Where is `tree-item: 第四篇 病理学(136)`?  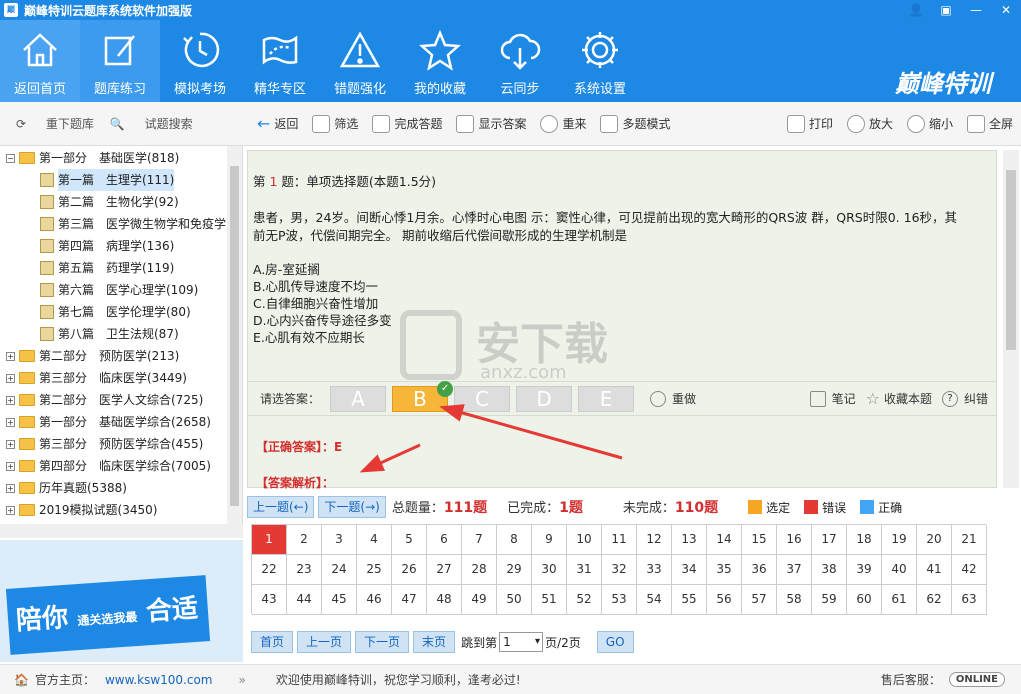 tree-item: 第四篇 病理学(136) is located at coordinates (121, 246).